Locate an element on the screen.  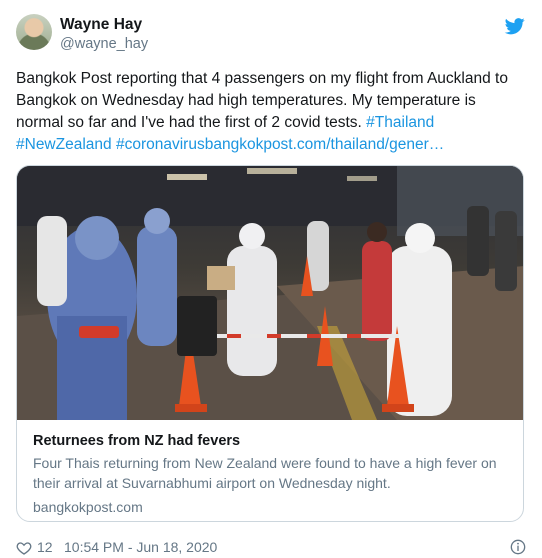
tweet-timestamp: 10:54 PM - Jun 18, 2020 is located at coordinates (140, 547).